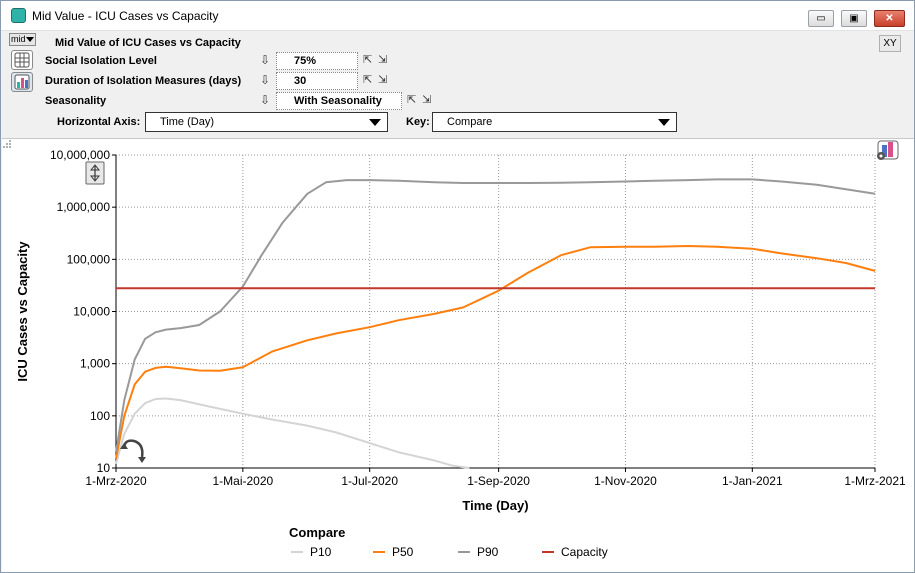  I want to click on legend-label: P50, so click(403, 552).